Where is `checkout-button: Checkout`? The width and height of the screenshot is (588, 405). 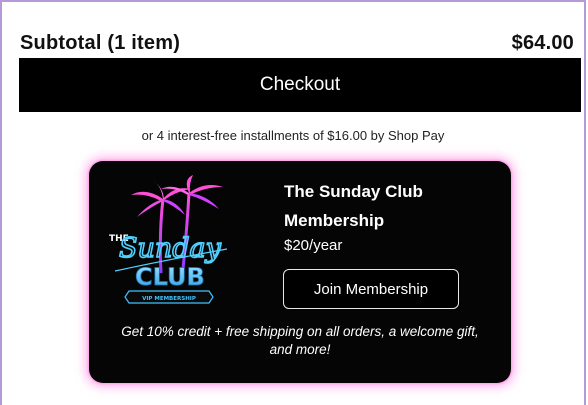 checkout-button: Checkout is located at coordinates (300, 85).